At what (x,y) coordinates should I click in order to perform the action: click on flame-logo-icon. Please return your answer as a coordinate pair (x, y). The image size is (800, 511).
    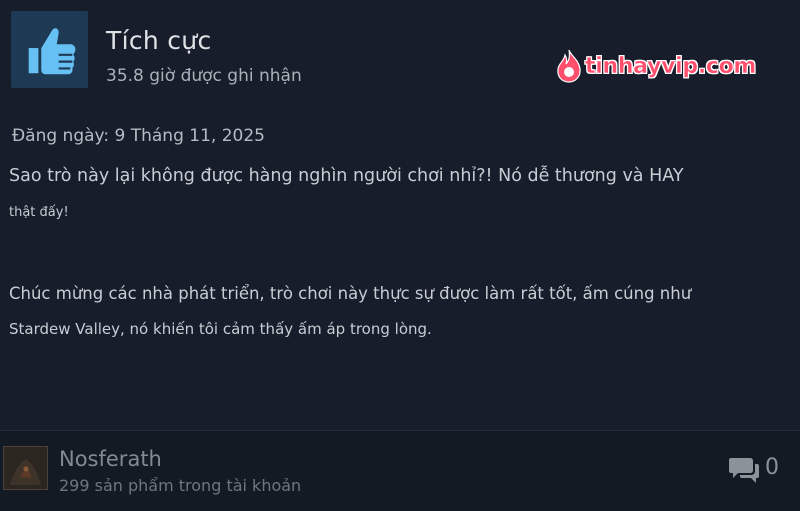
    Looking at the image, I should click on (569, 66).